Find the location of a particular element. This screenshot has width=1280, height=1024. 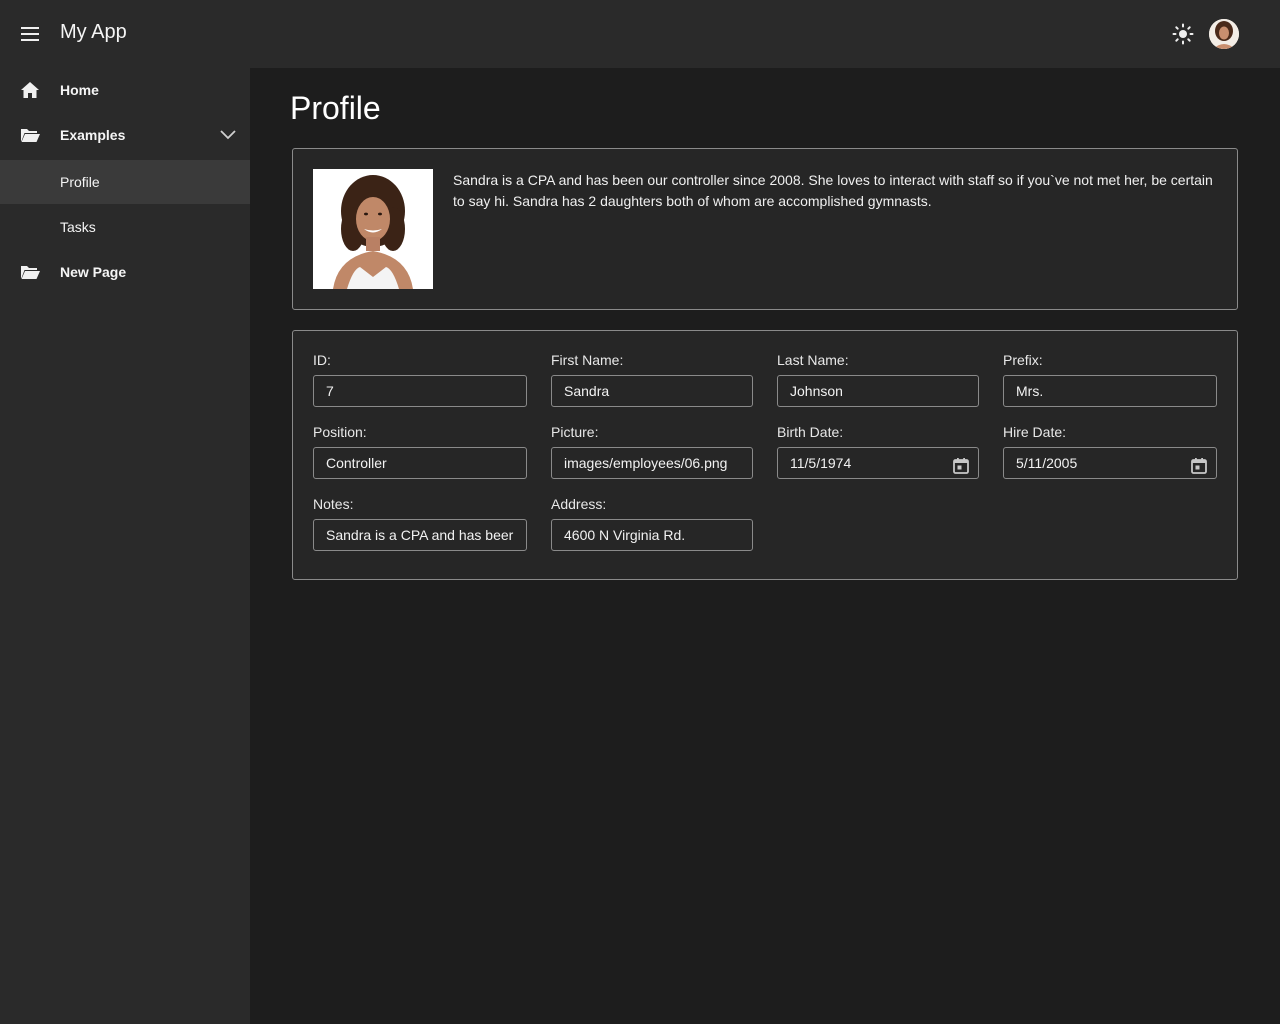

sidebar-item-new-page: New Page is located at coordinates (125, 272).